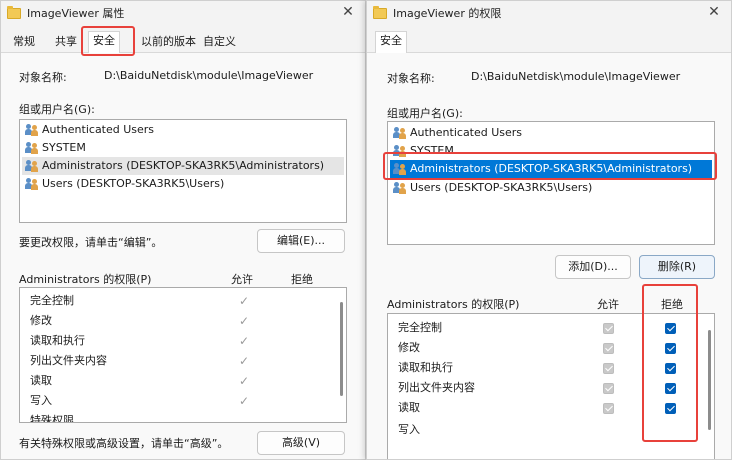 The image size is (732, 460). What do you see at coordinates (52, 418) in the screenshot?
I see `perm-label: 特殊权限` at bounding box center [52, 418].